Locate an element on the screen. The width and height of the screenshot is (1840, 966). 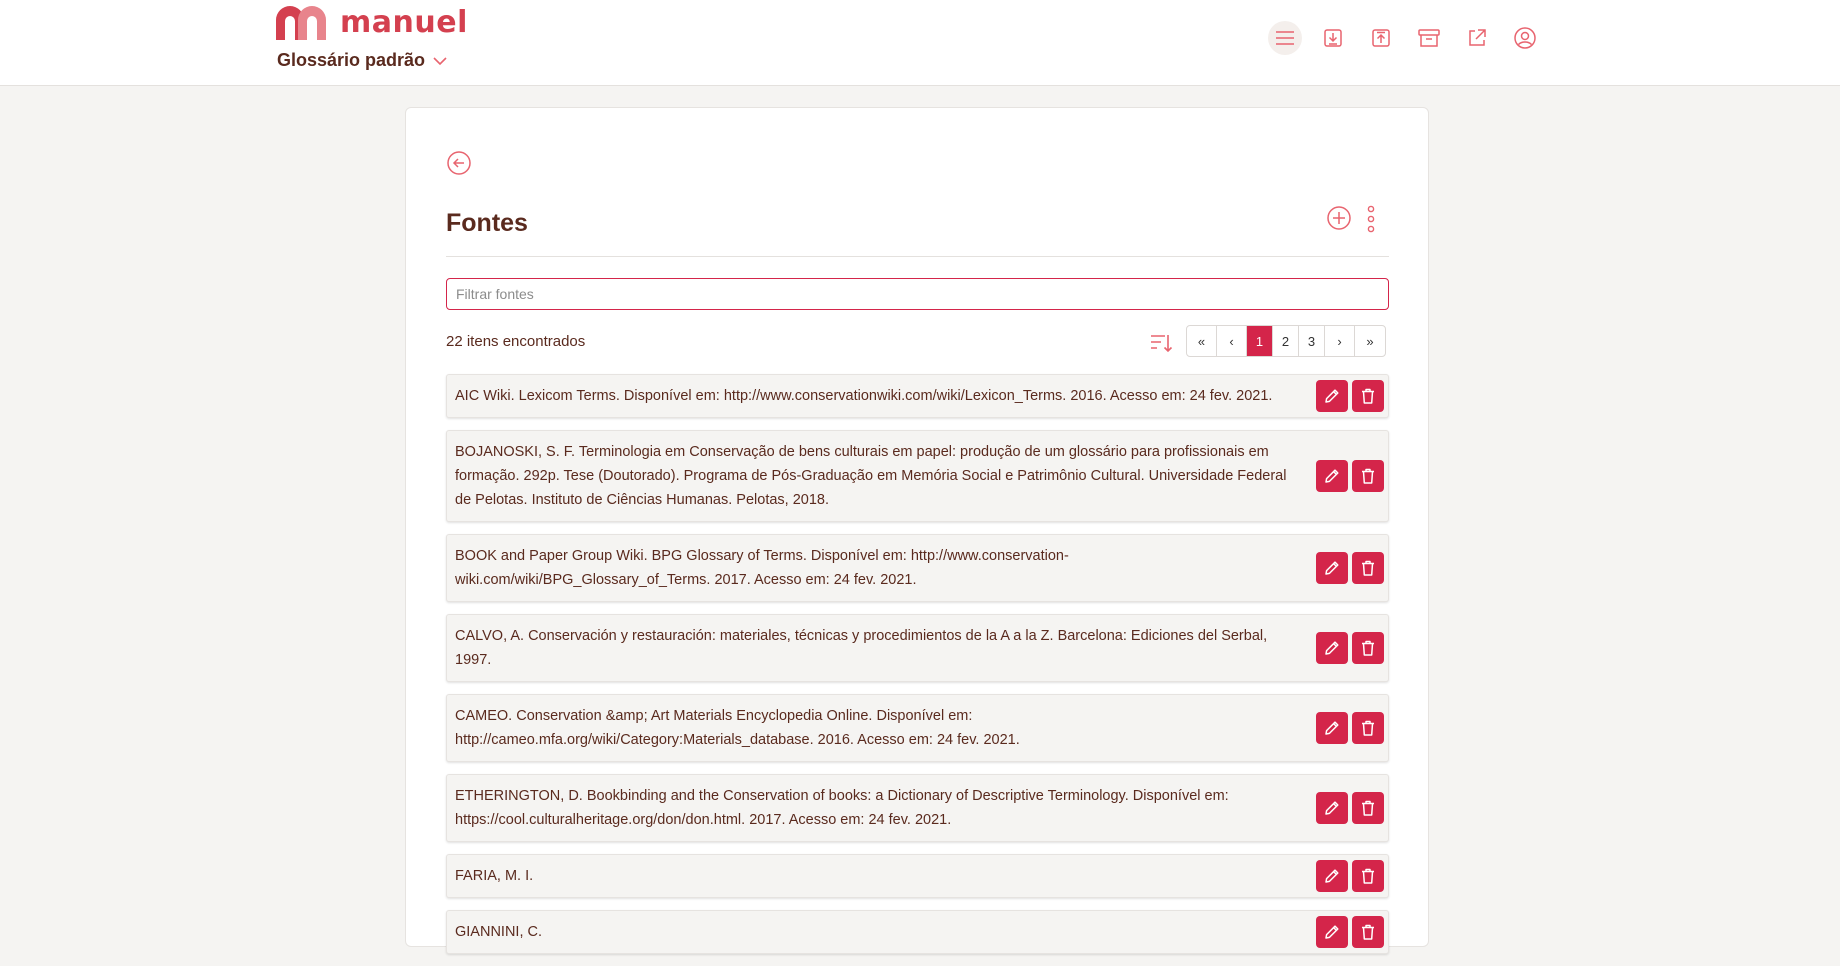
page-1-button: 1 is located at coordinates (1260, 341).